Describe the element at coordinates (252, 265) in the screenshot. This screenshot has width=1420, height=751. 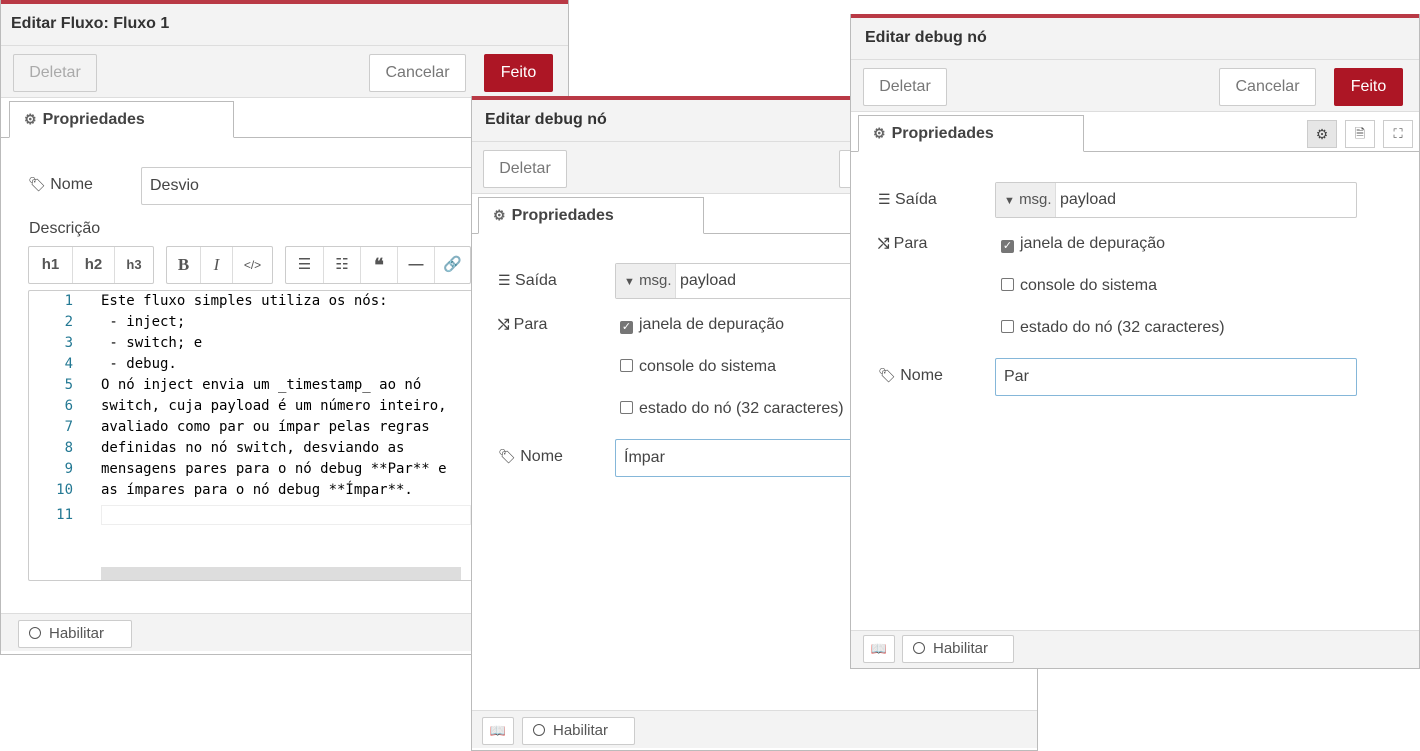
I see `code-button: </>` at that location.